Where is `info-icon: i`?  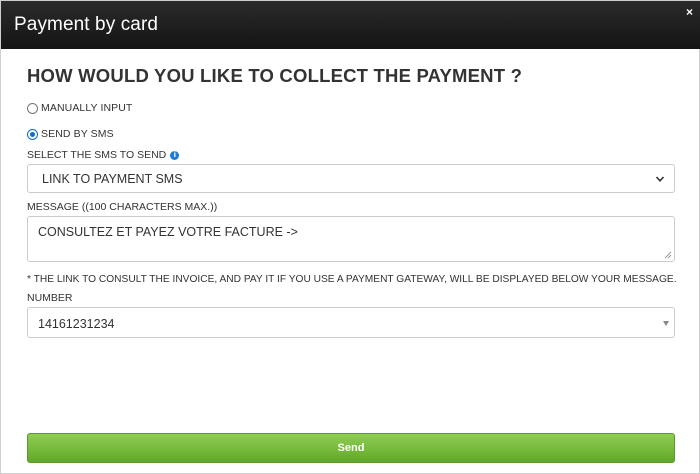 info-icon: i is located at coordinates (175, 155).